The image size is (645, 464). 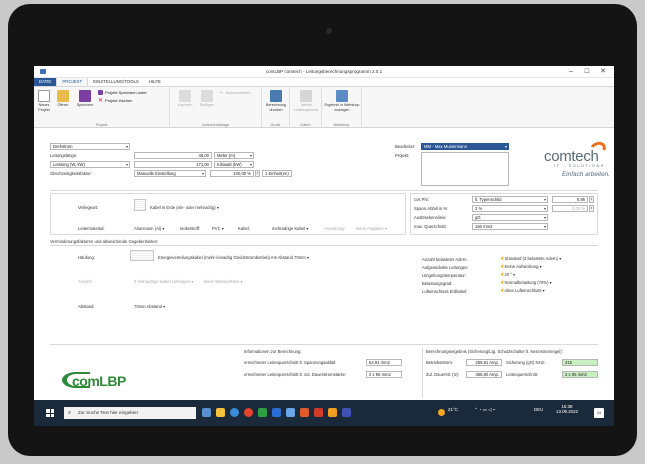 I want to click on req1-value: 54,91 mm2, so click(x=384, y=362).